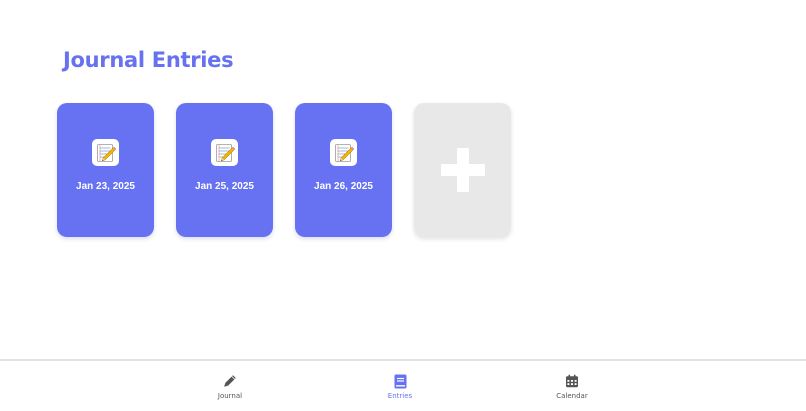  I want to click on nav-label-entries: Entries, so click(400, 396).